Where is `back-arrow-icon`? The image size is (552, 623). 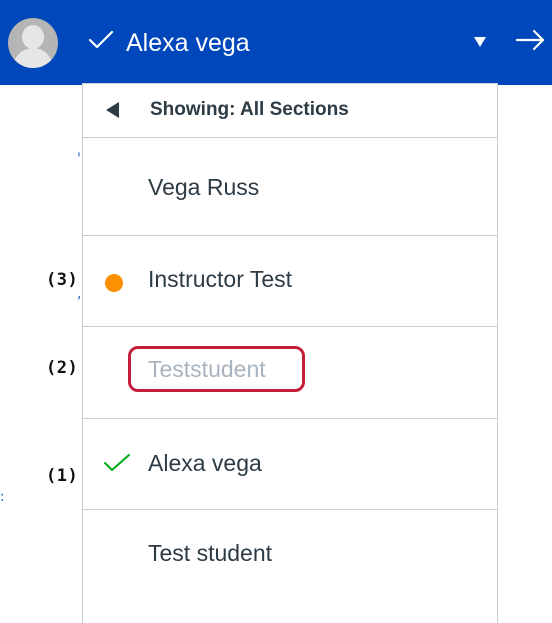 back-arrow-icon is located at coordinates (112, 110).